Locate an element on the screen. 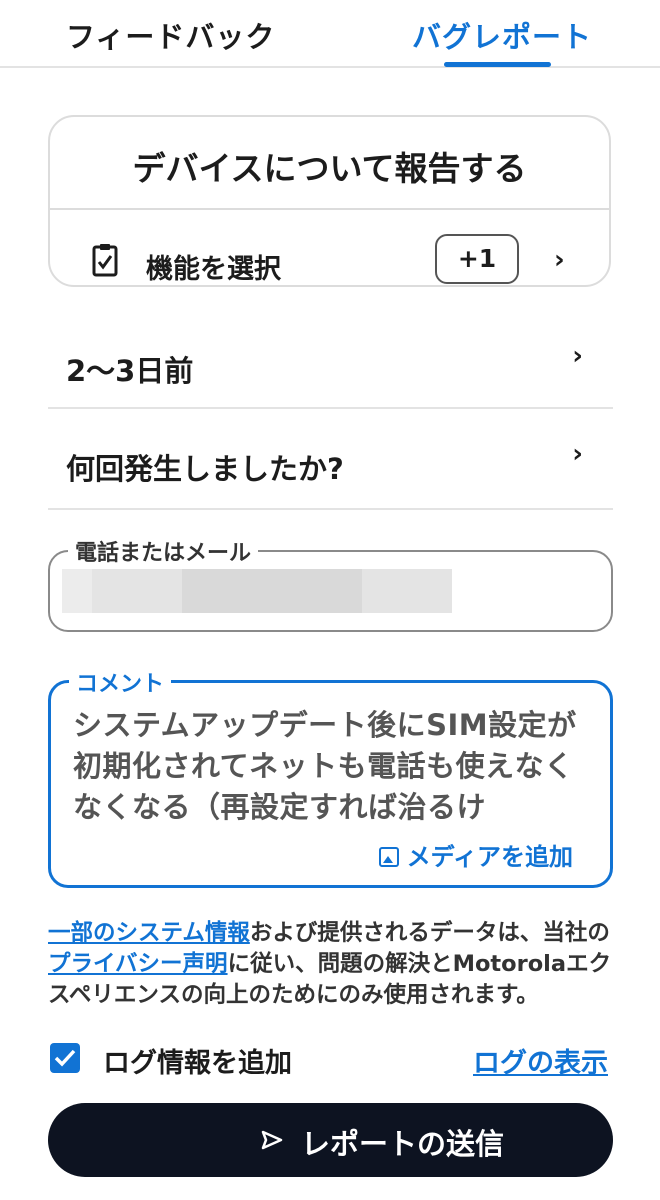 The width and height of the screenshot is (660, 1200). privacy-statement-link: プライバシー声明 is located at coordinates (138, 964).